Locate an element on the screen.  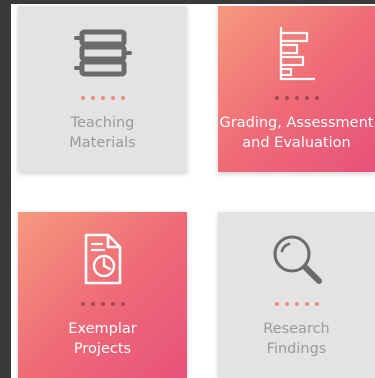
tile-label-line1: Grading, Assessment is located at coordinates (296, 123).